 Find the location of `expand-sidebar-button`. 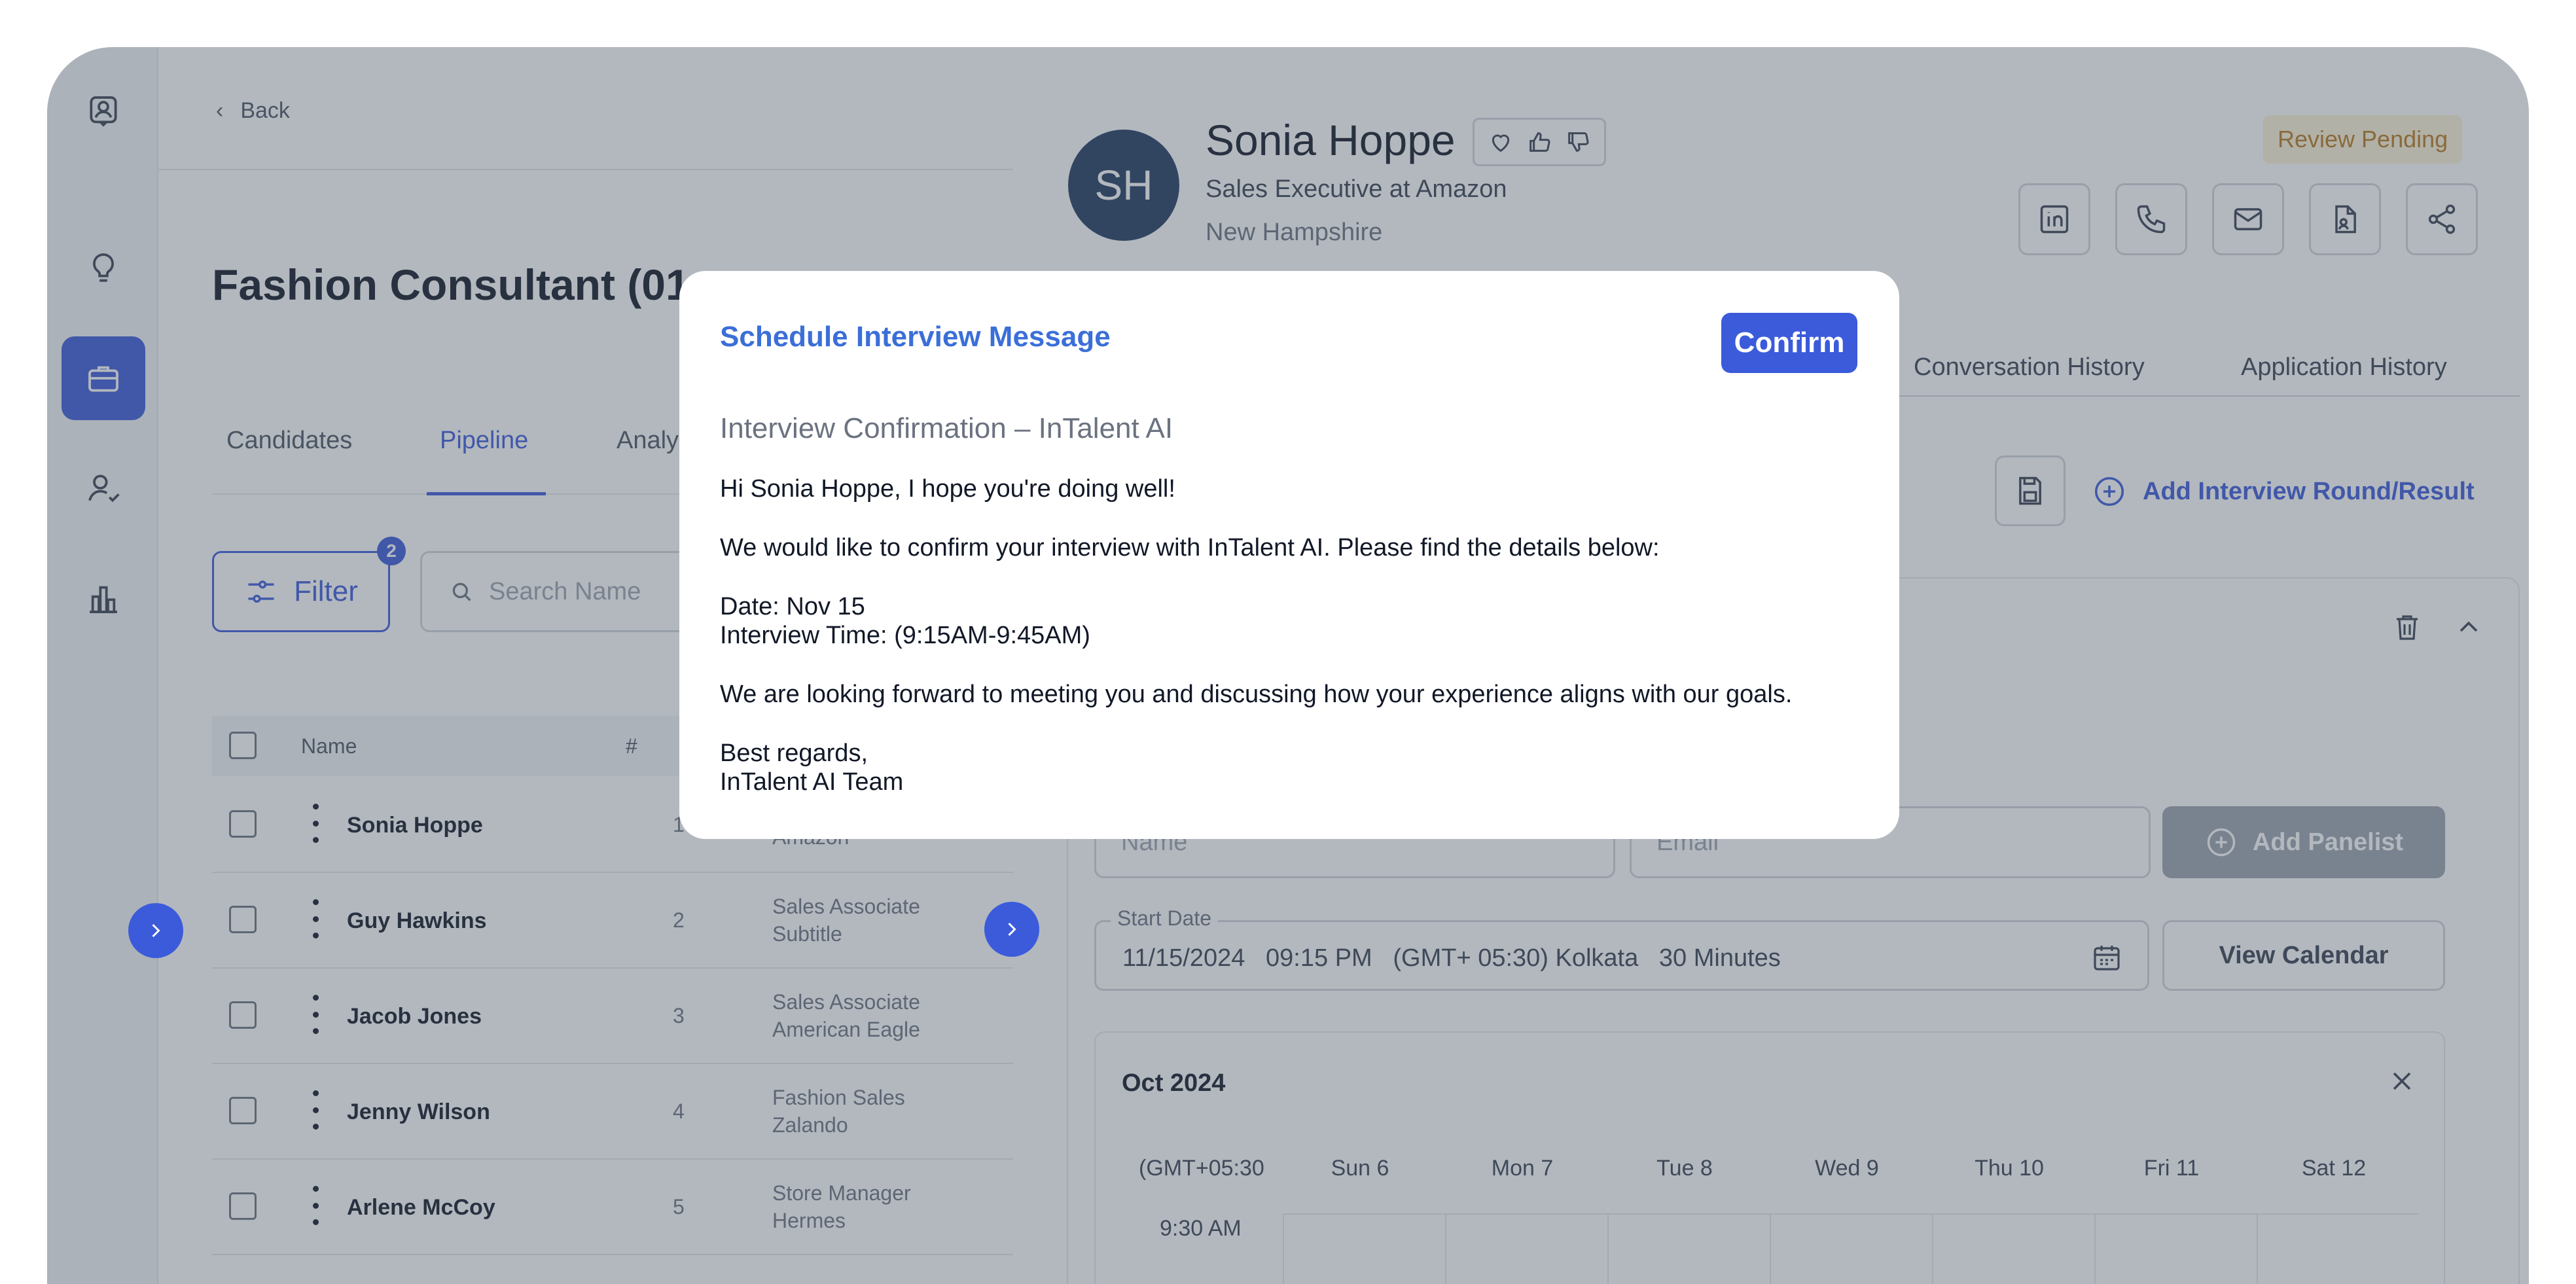

expand-sidebar-button is located at coordinates (155, 930).